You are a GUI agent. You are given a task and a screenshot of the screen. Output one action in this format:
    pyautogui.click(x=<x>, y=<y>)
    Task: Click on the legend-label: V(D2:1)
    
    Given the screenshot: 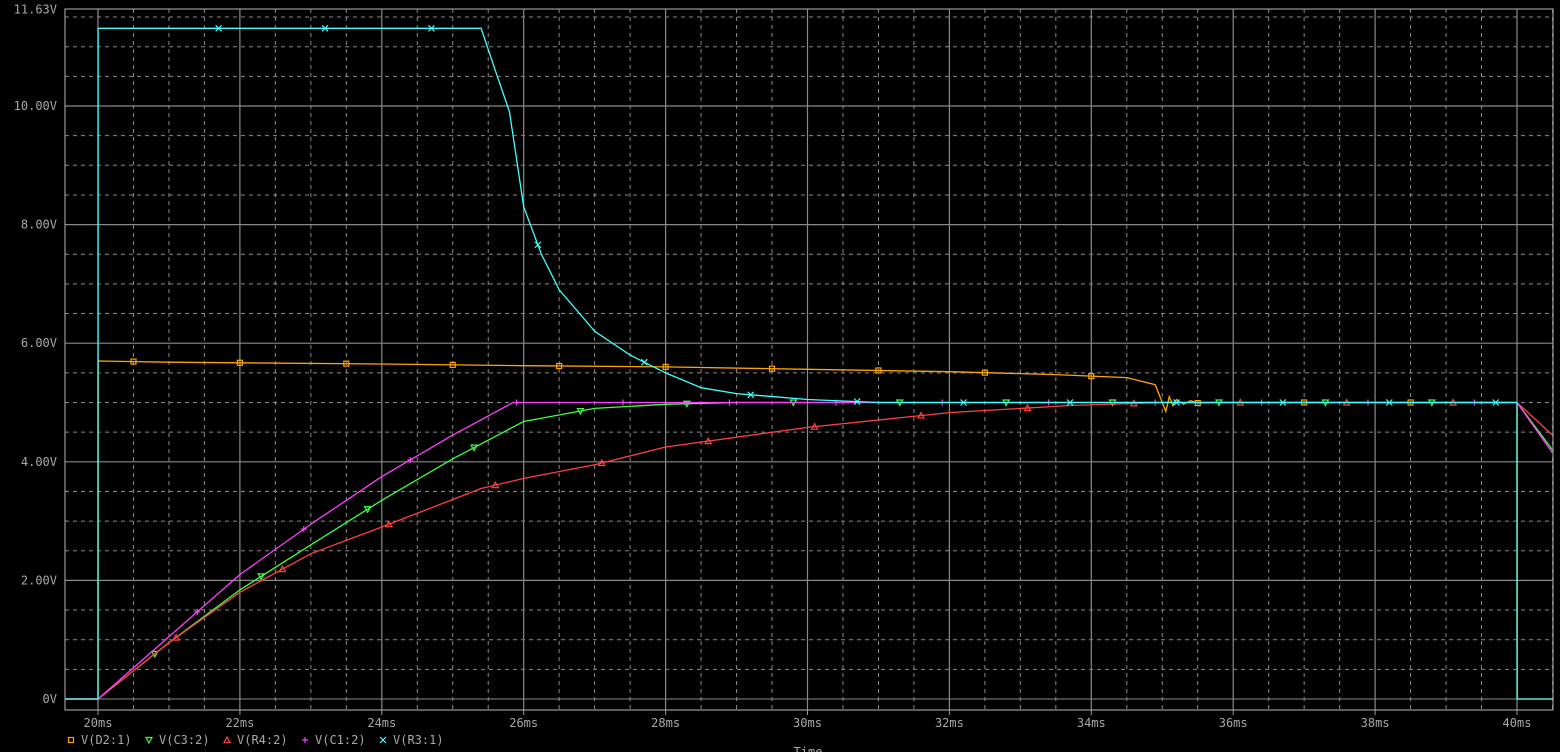 What is the action you would take?
    pyautogui.click(x=106, y=740)
    